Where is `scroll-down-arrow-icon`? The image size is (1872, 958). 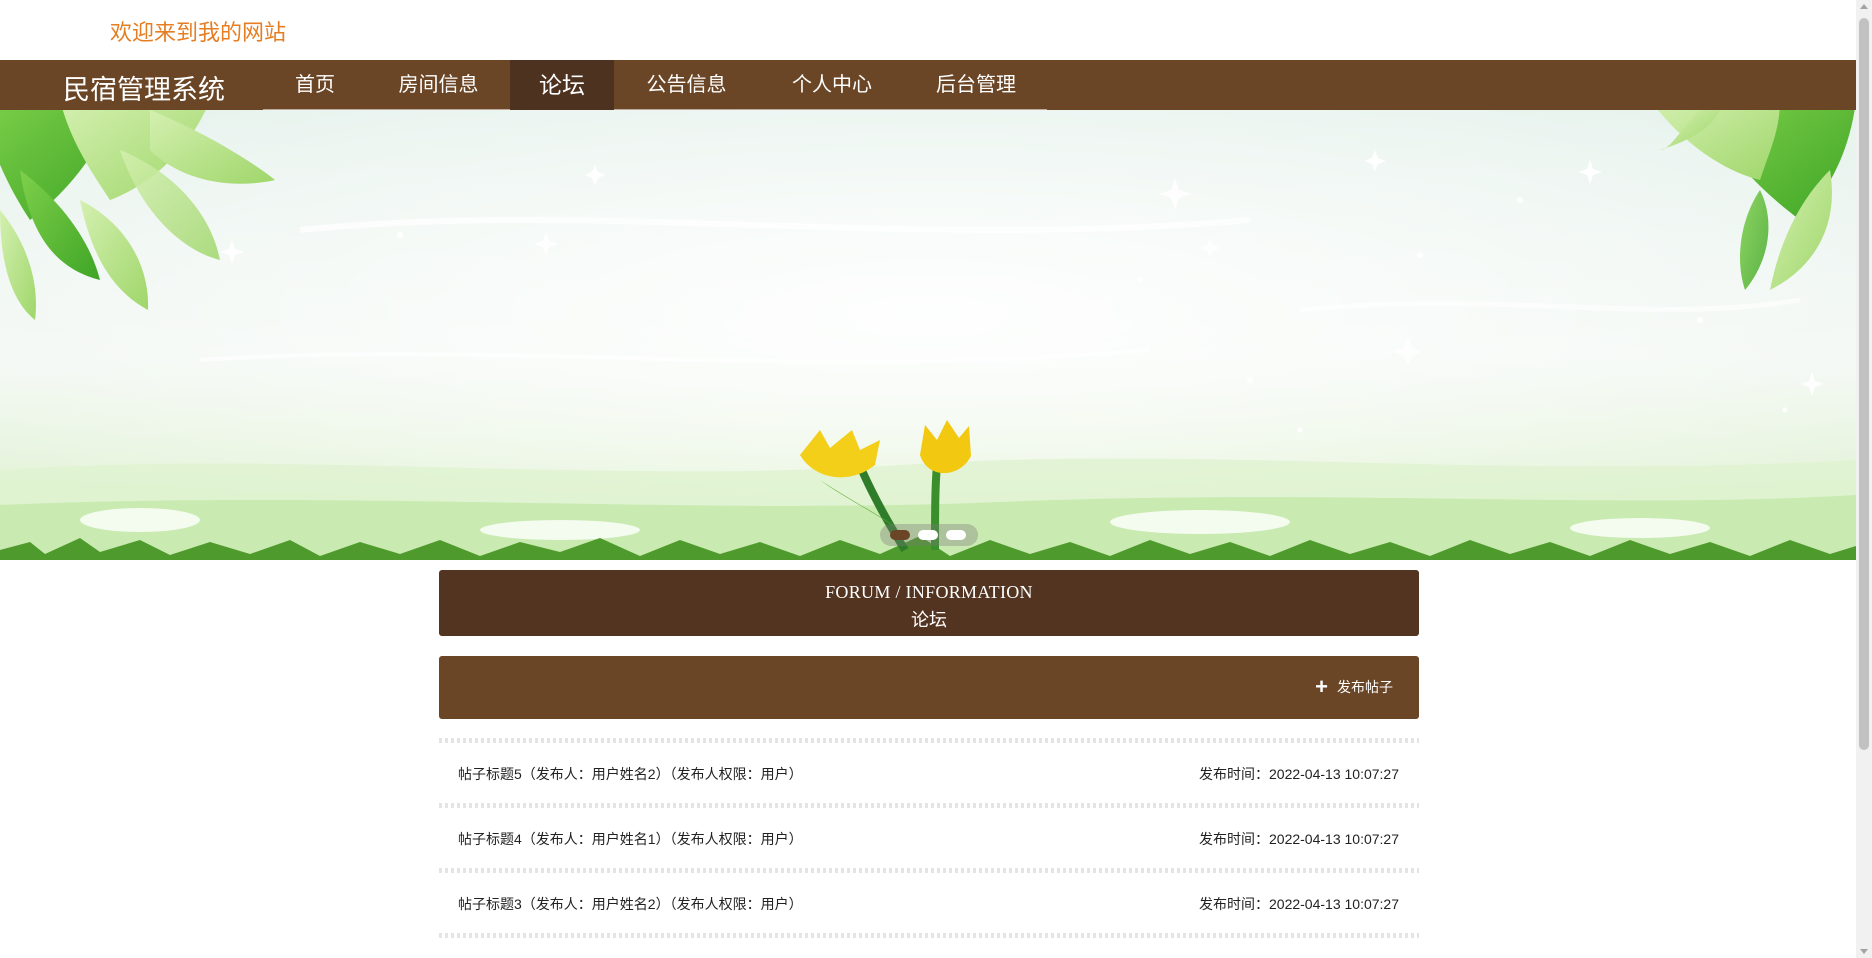
scroll-down-arrow-icon is located at coordinates (1864, 951).